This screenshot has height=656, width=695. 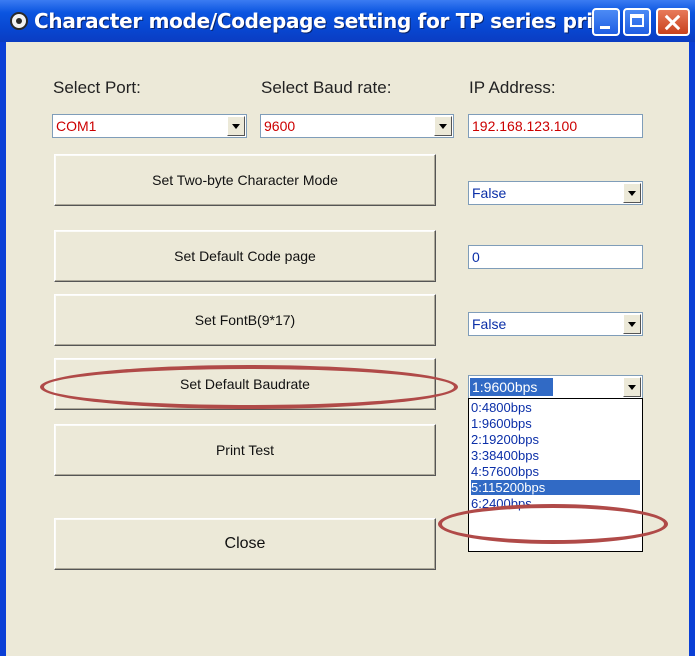 I want to click on minimize-button, so click(x=606, y=22).